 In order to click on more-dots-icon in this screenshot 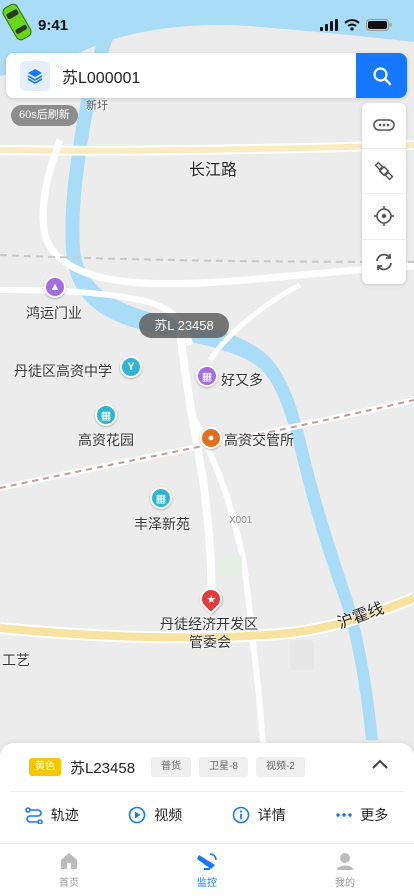, I will do `click(344, 815)`.